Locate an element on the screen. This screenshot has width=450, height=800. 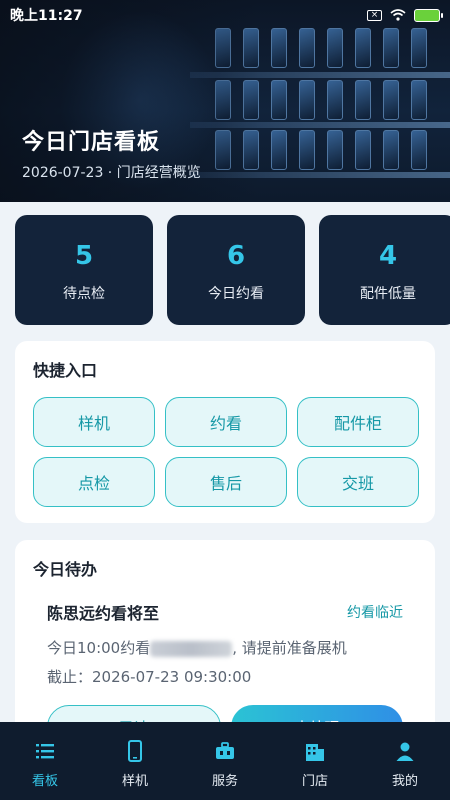
todo-item-tag: 约看临近 is located at coordinates (375, 613).